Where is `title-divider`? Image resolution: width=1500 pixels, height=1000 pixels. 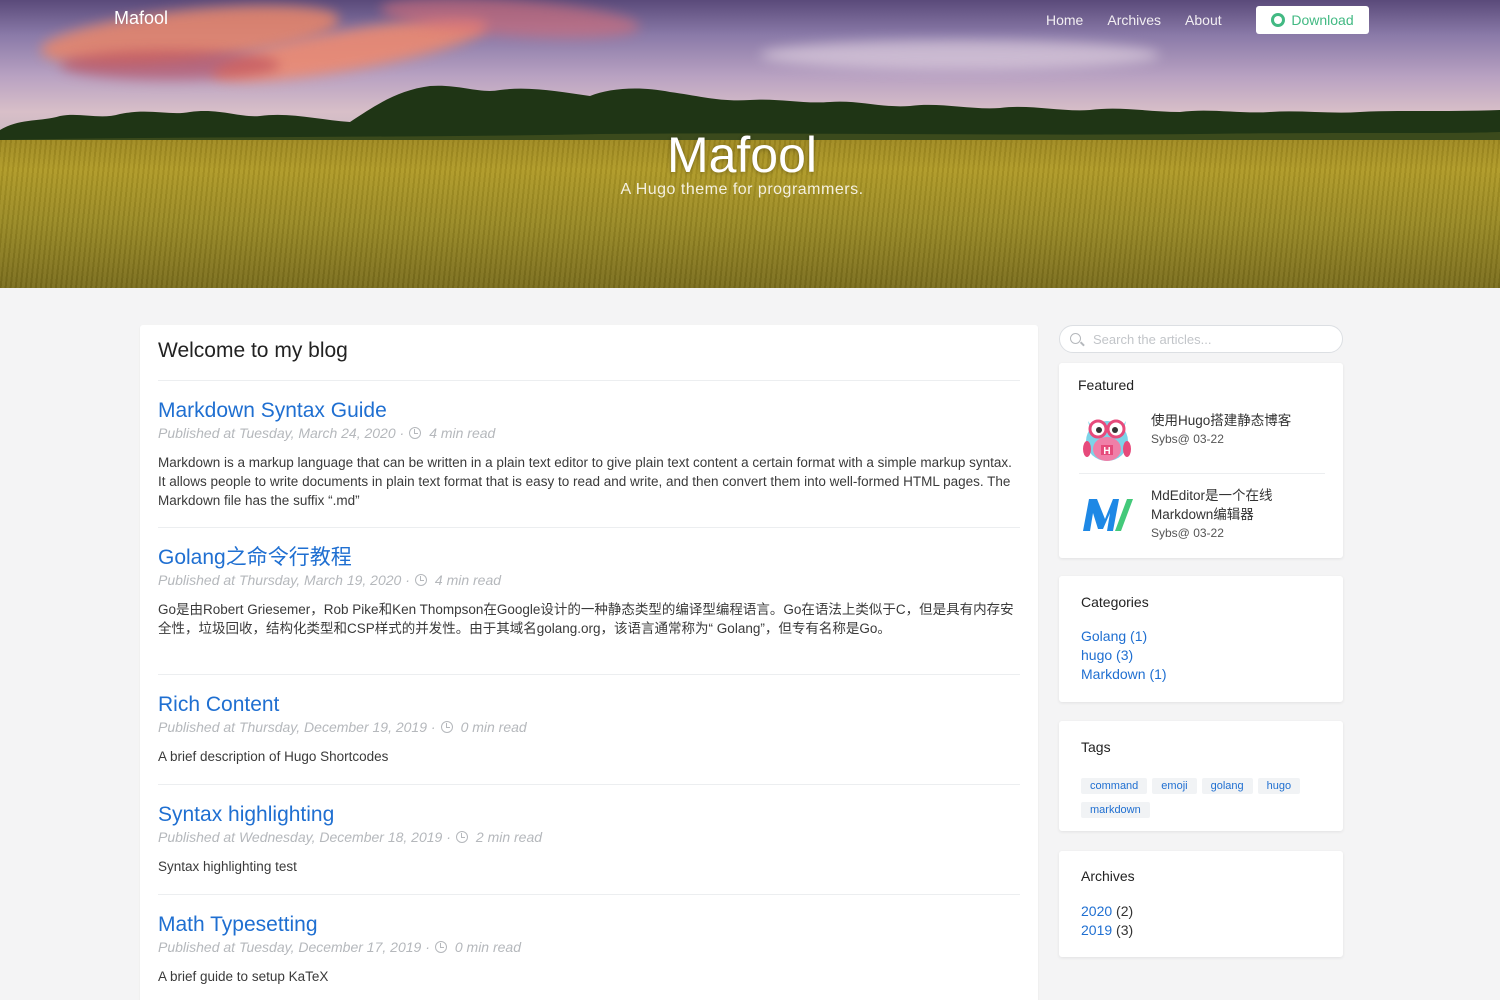
title-divider is located at coordinates (589, 380).